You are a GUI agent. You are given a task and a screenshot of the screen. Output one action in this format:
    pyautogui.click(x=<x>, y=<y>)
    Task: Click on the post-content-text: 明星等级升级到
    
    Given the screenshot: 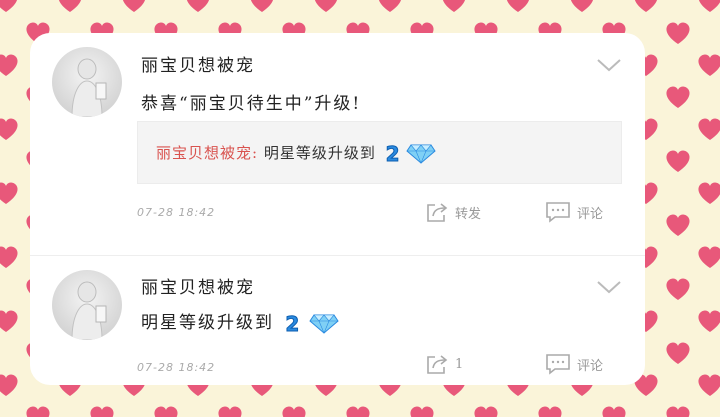 What is the action you would take?
    pyautogui.click(x=207, y=323)
    